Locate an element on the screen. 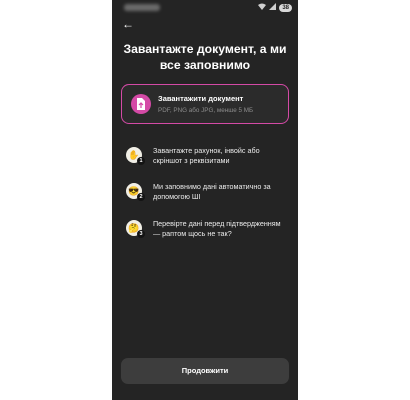 The width and height of the screenshot is (410, 400). status-time-blurred is located at coordinates (142, 7).